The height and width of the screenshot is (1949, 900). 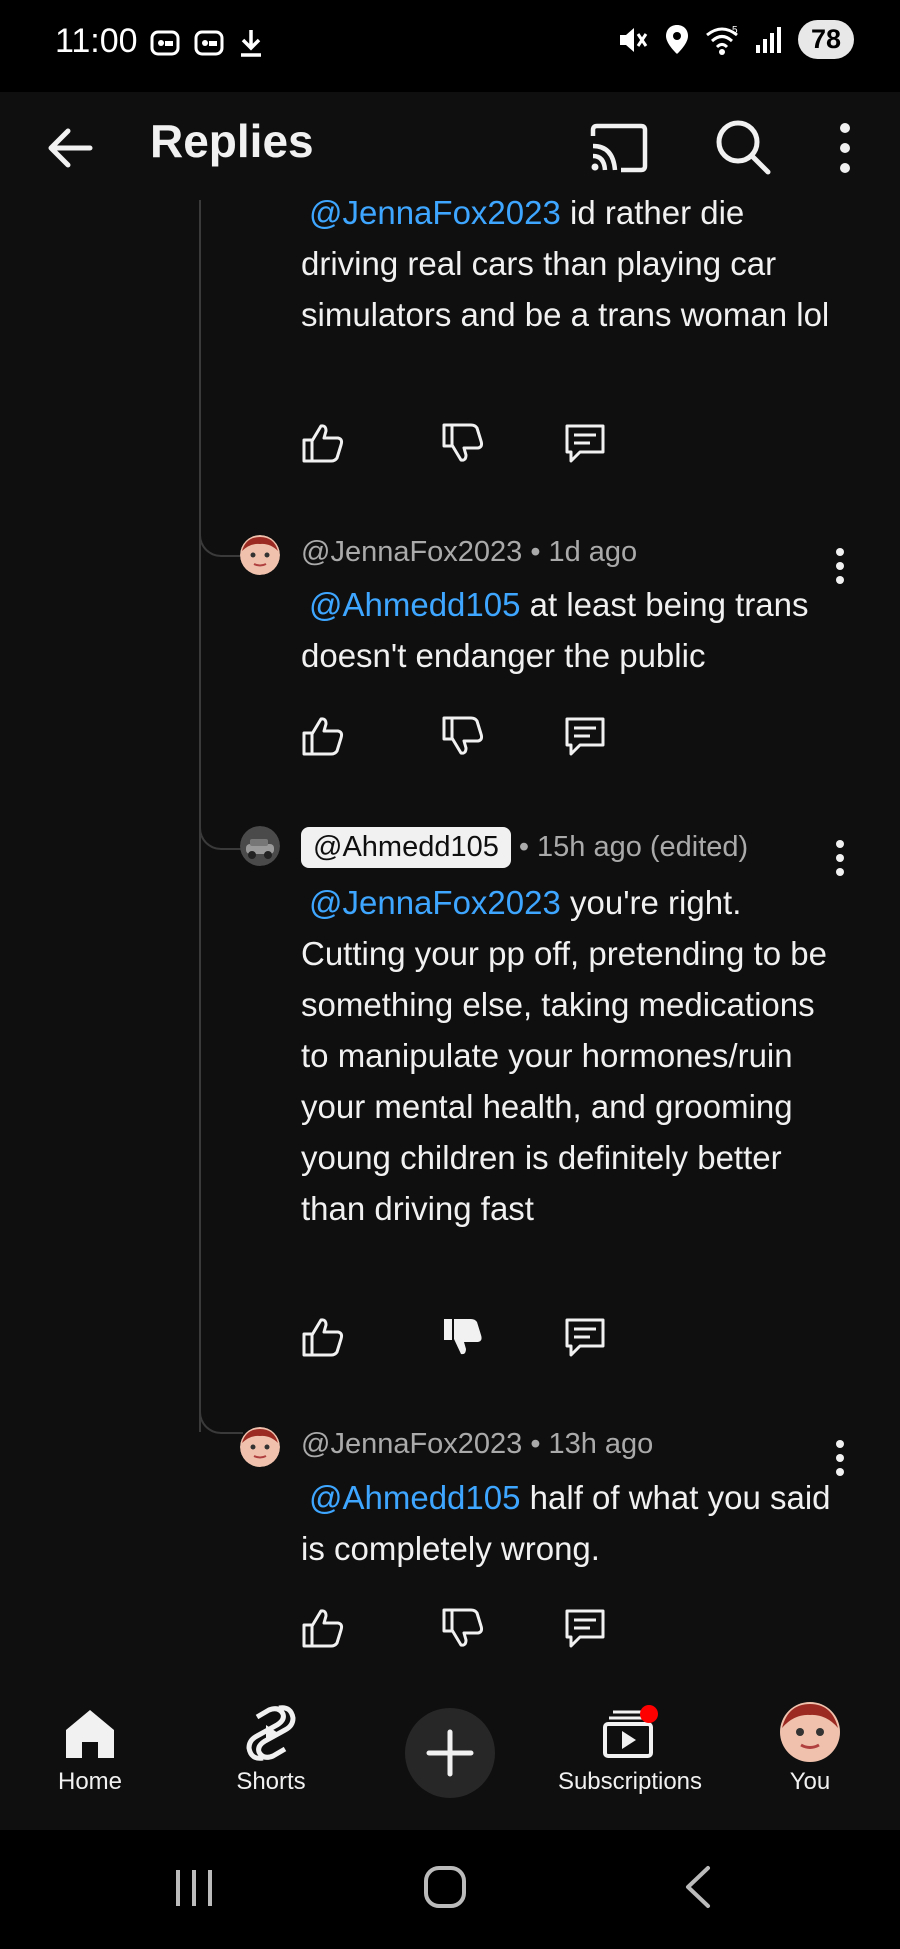 I want to click on comment-meta: @JennaFox2023 • 1d ago, so click(x=469, y=552).